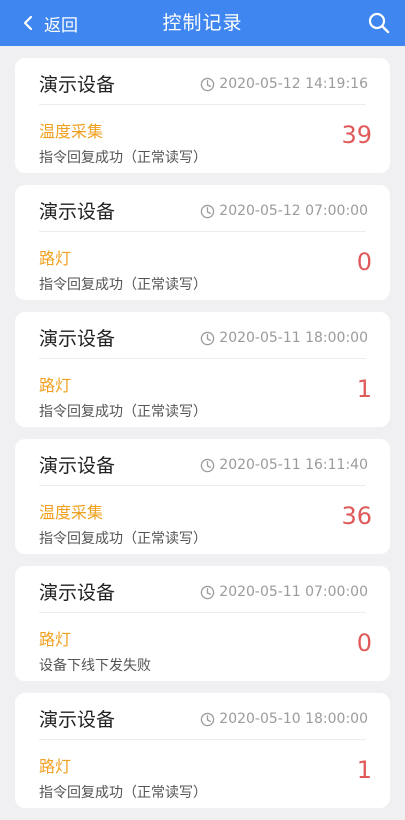  I want to click on record-value: 39, so click(356, 135).